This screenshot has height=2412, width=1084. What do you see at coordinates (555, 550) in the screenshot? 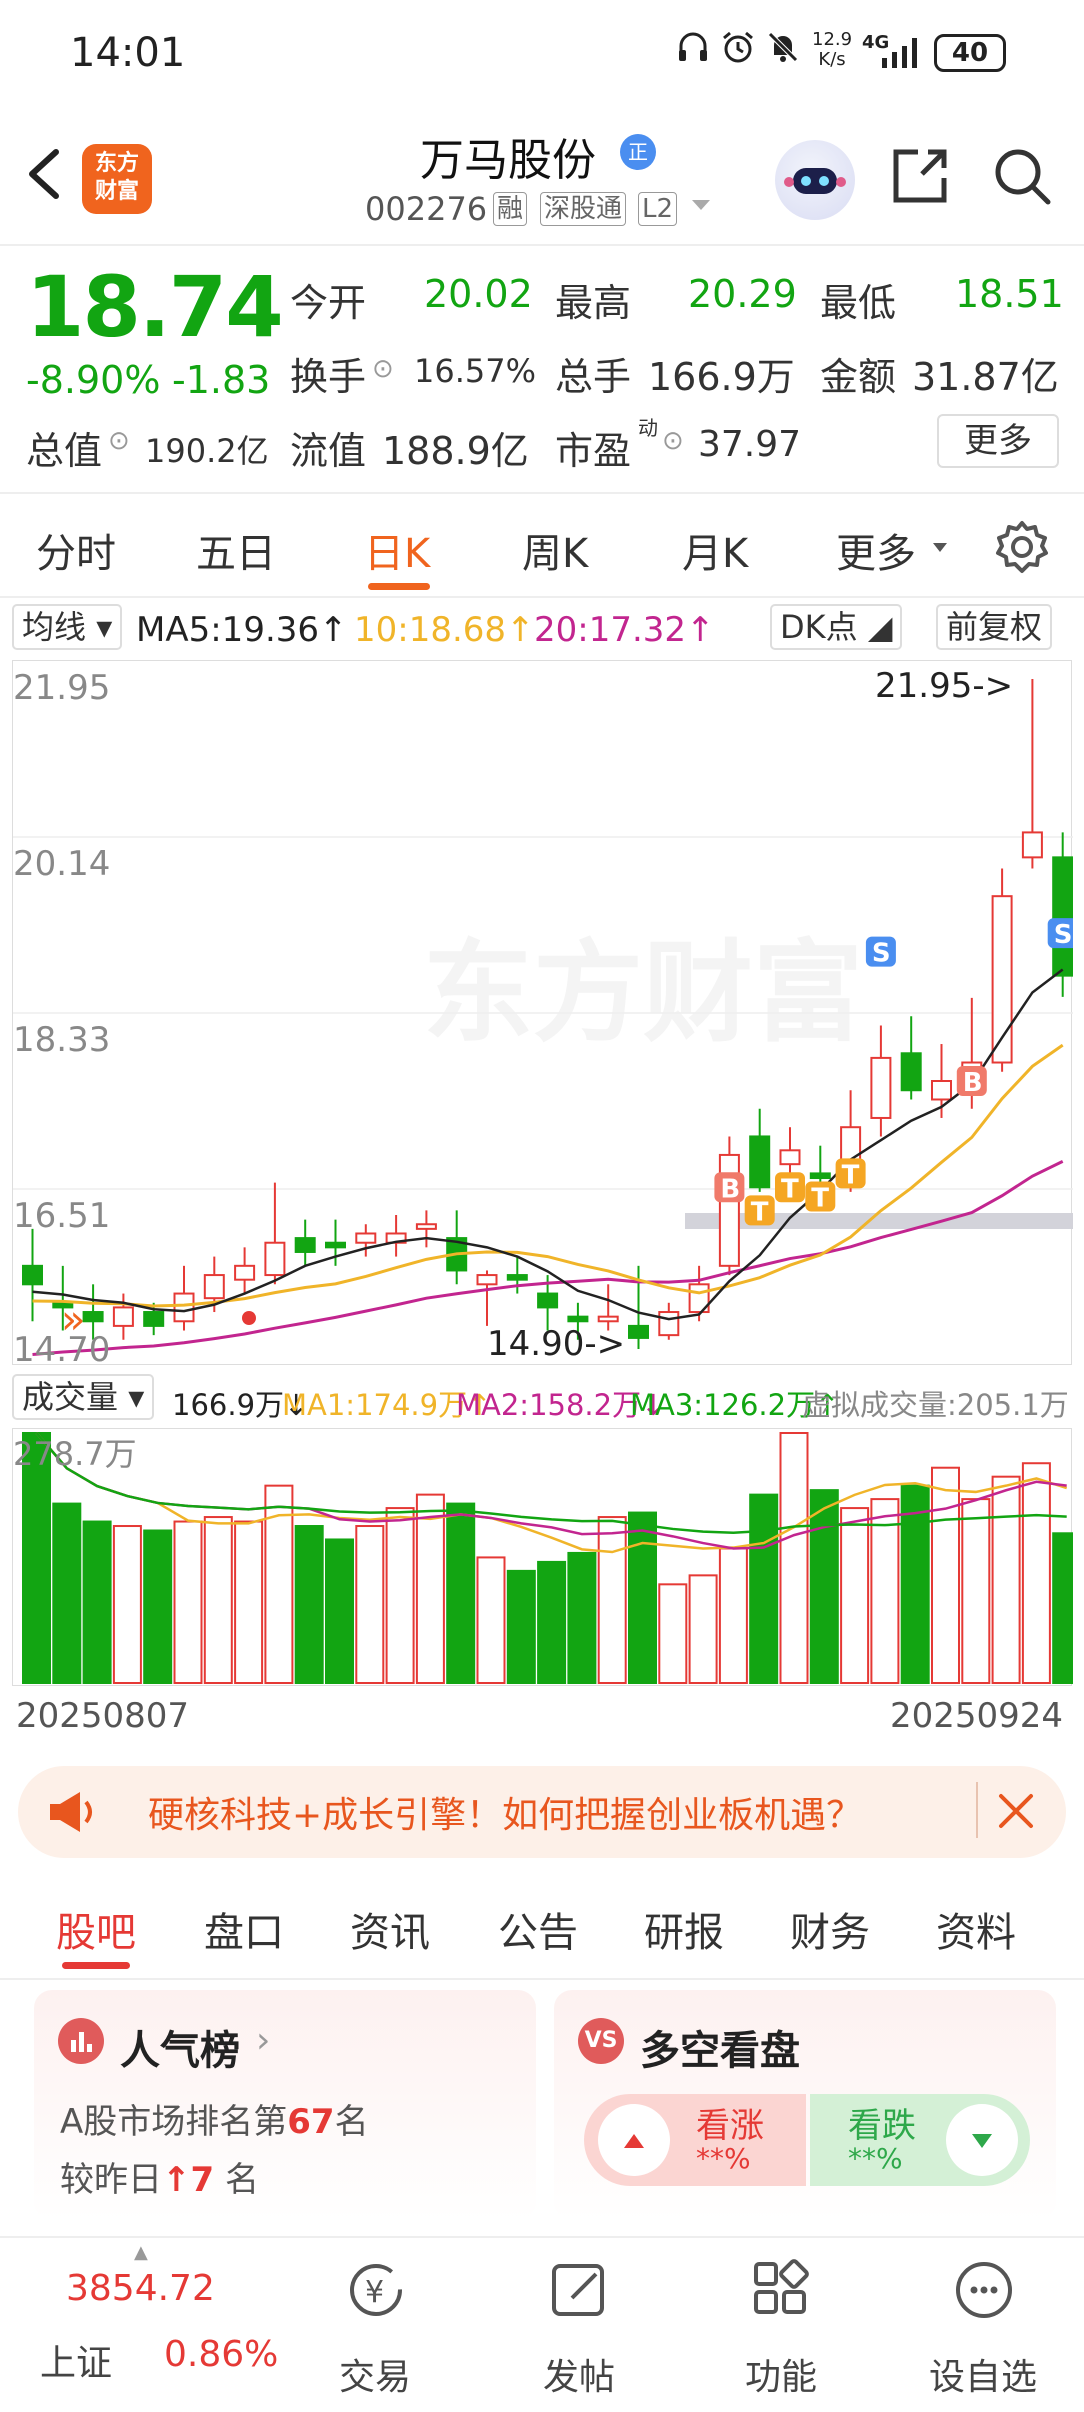
I see `tab-weekly-k: 周K` at bounding box center [555, 550].